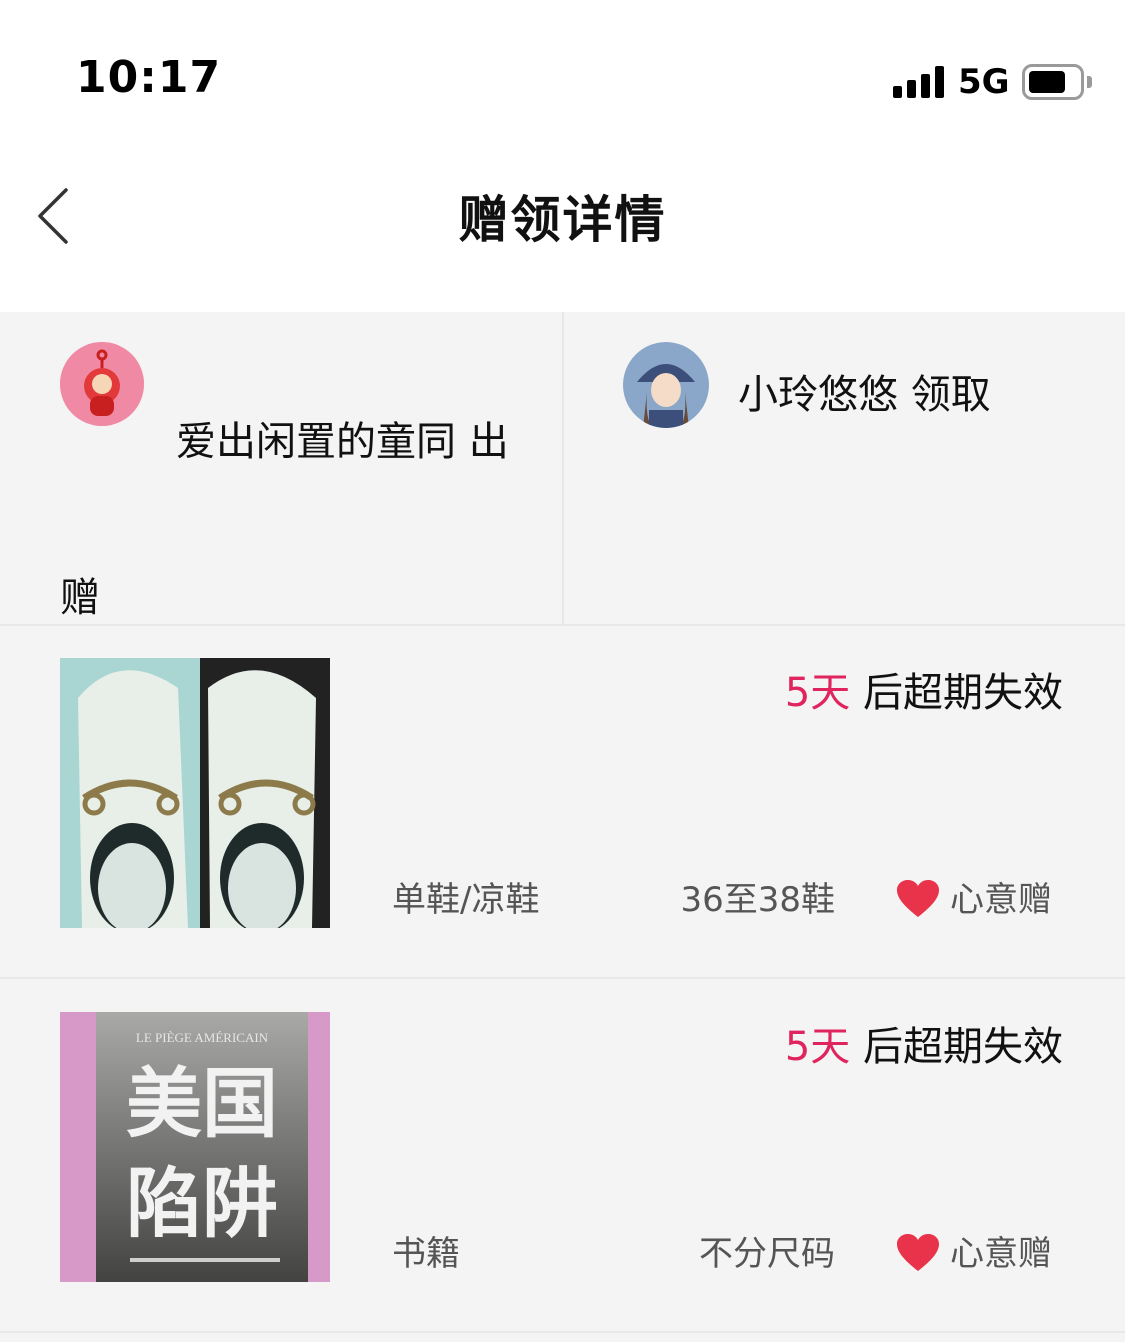 This screenshot has width=1125, height=1342. I want to click on item-image-book-cover: LE PIÈGE AMÉRICAIN 美国 陷阱, so click(195, 1147).